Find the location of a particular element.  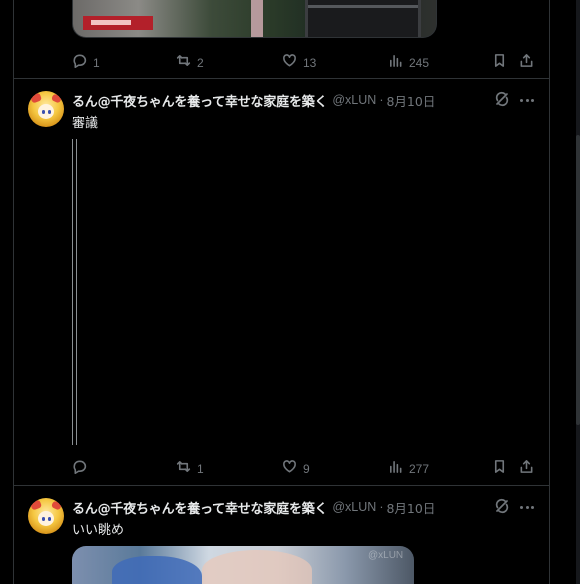

like-count: 9 is located at coordinates (306, 469).